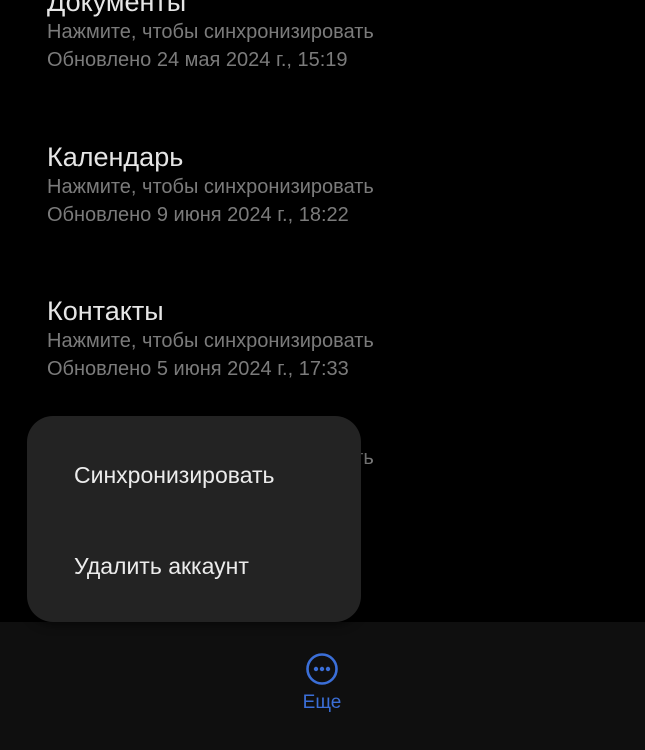 The image size is (645, 750). Describe the element at coordinates (322, 702) in the screenshot. I see `more-label: Еще` at that location.